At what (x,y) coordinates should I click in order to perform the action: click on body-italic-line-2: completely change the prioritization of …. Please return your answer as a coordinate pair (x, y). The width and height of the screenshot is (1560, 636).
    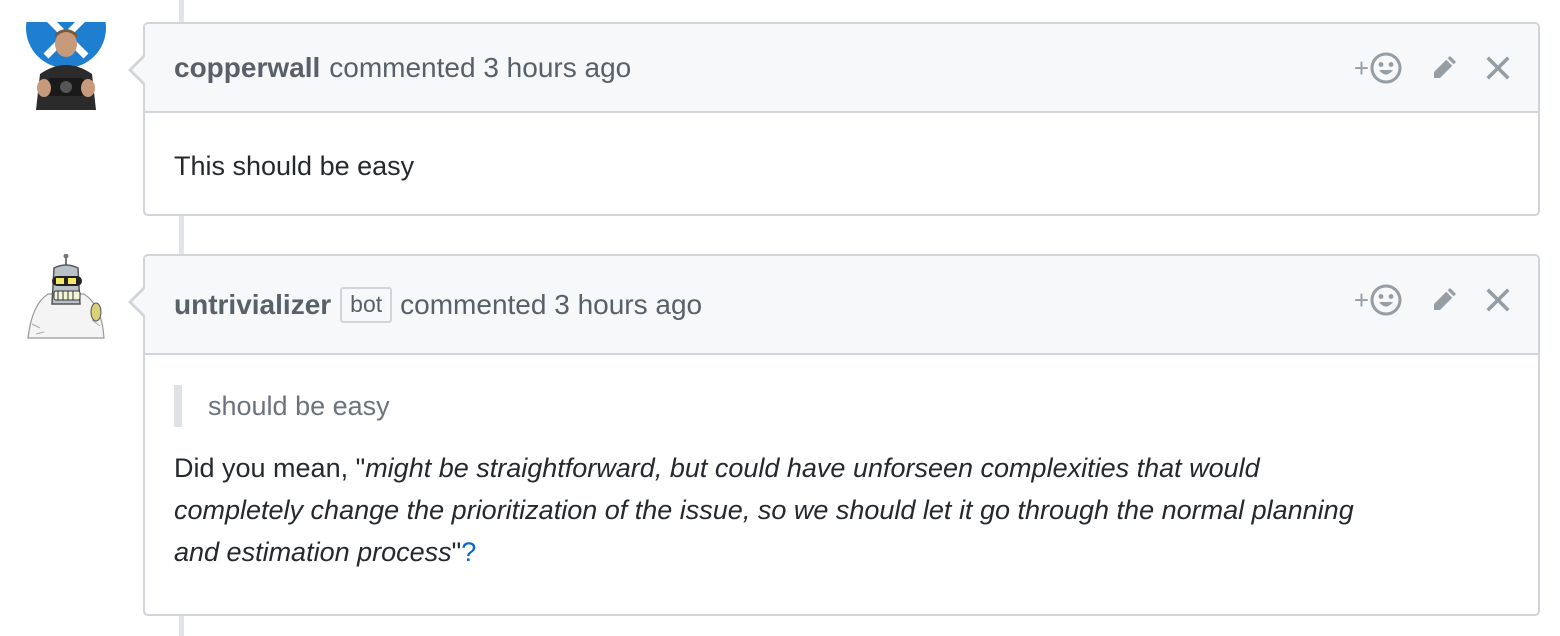
    Looking at the image, I should click on (764, 510).